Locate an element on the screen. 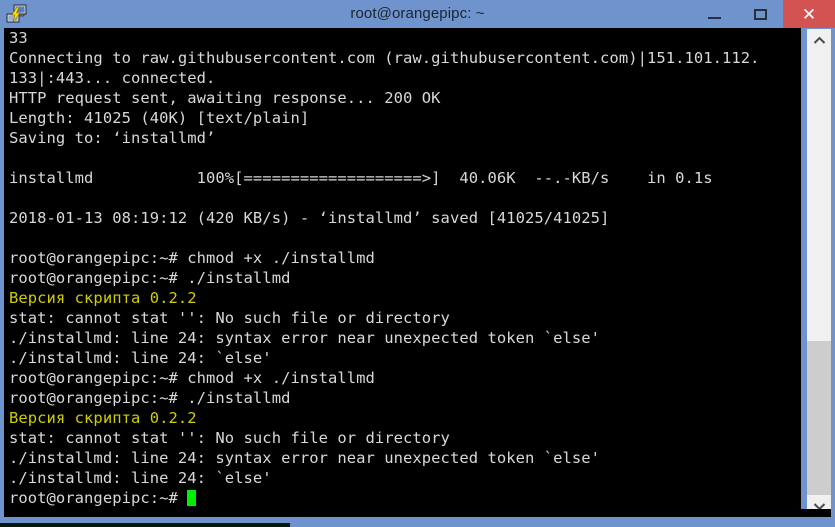 This screenshot has width=835, height=527. terminal-scrollbar is located at coordinates (819, 273).